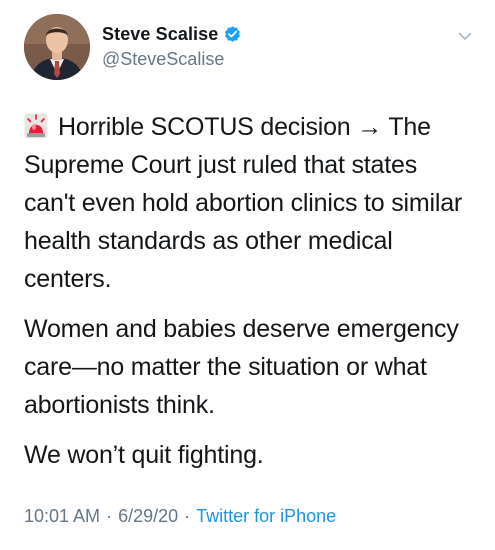 The image size is (495, 550). What do you see at coordinates (232, 34) in the screenshot?
I see `verified-badge-icon` at bounding box center [232, 34].